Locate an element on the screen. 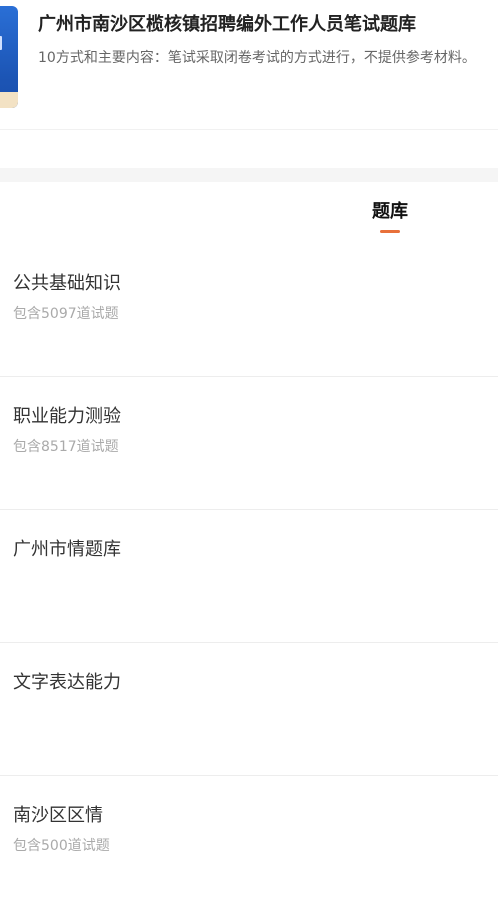 The image size is (498, 909). item-name: 职业能力测验 is located at coordinates (67, 416).